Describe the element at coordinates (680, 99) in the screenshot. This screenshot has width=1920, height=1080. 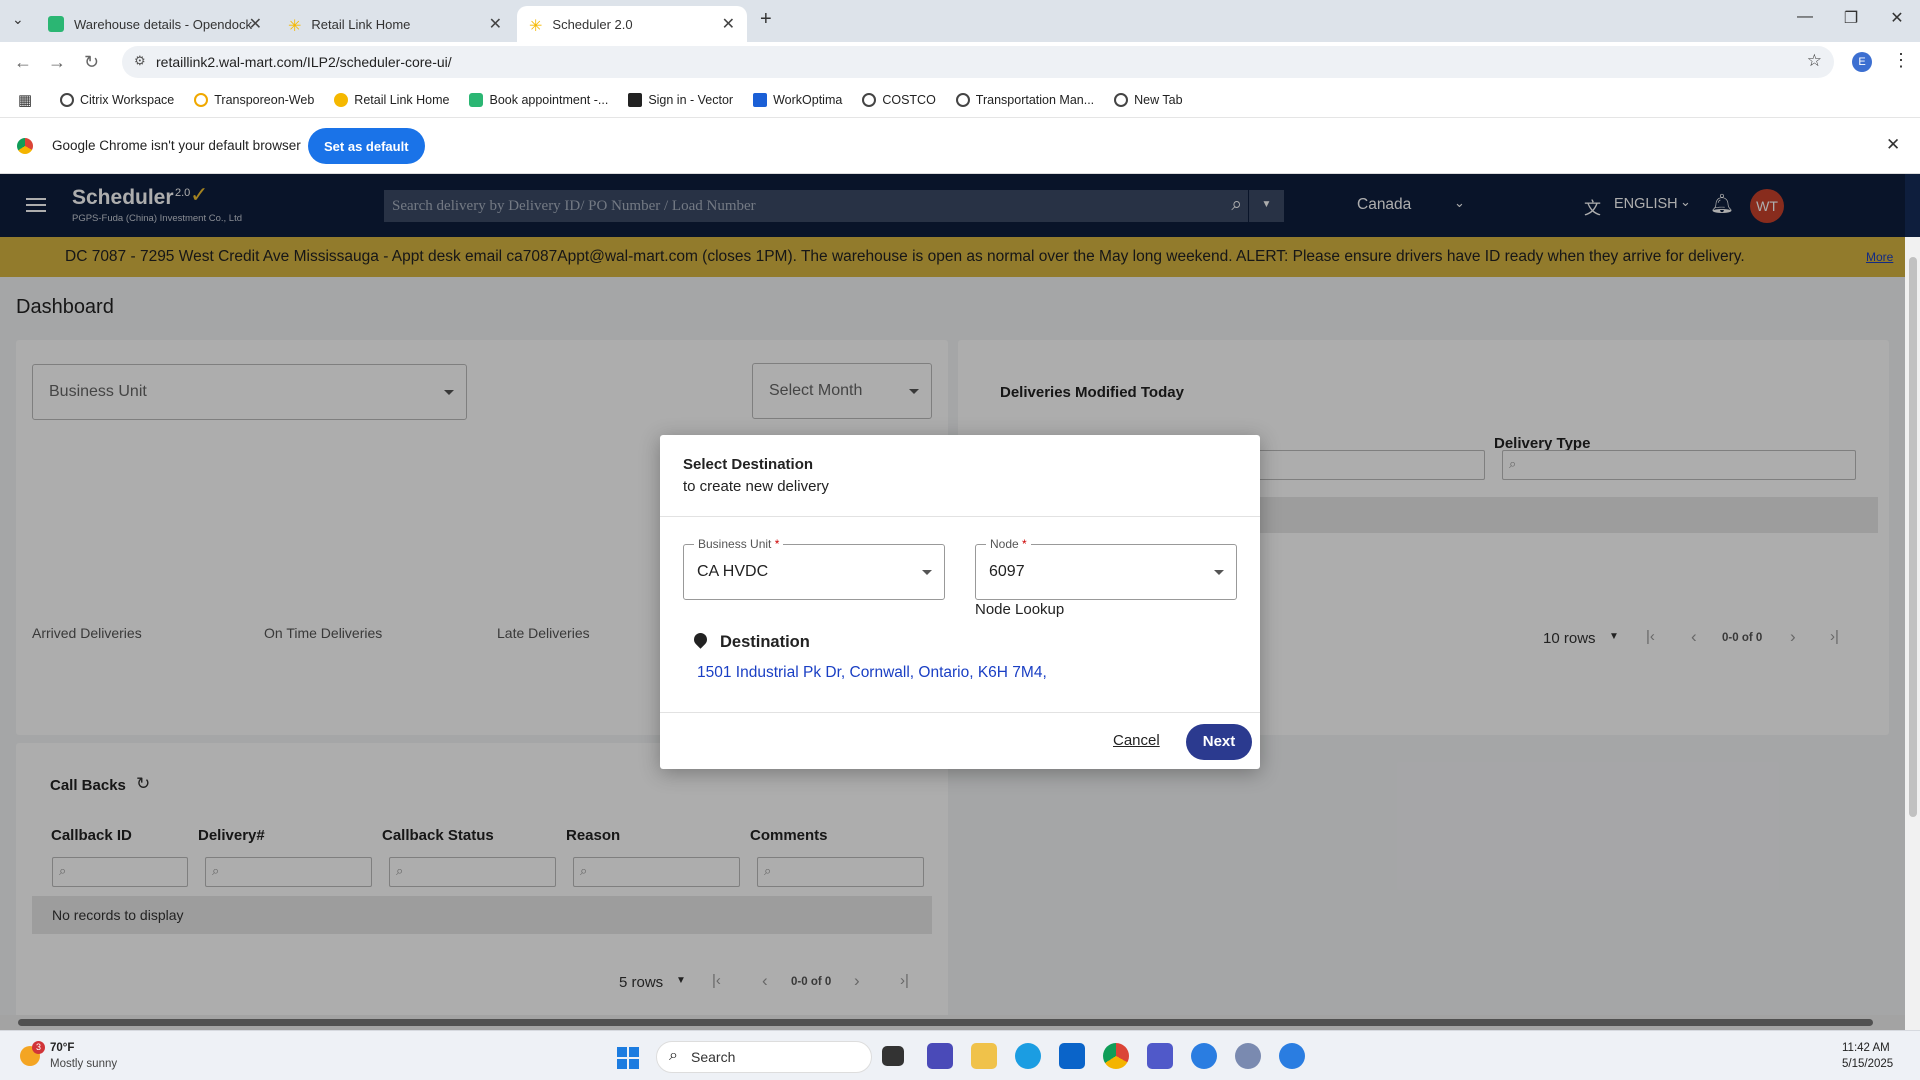
I see `bookmark-vector: Sign in - Vector` at that location.